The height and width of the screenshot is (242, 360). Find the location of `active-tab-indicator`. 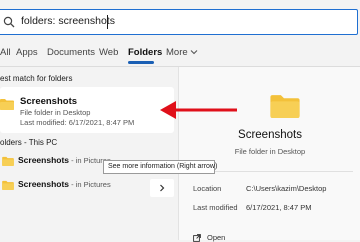

active-tab-indicator is located at coordinates (141, 62).